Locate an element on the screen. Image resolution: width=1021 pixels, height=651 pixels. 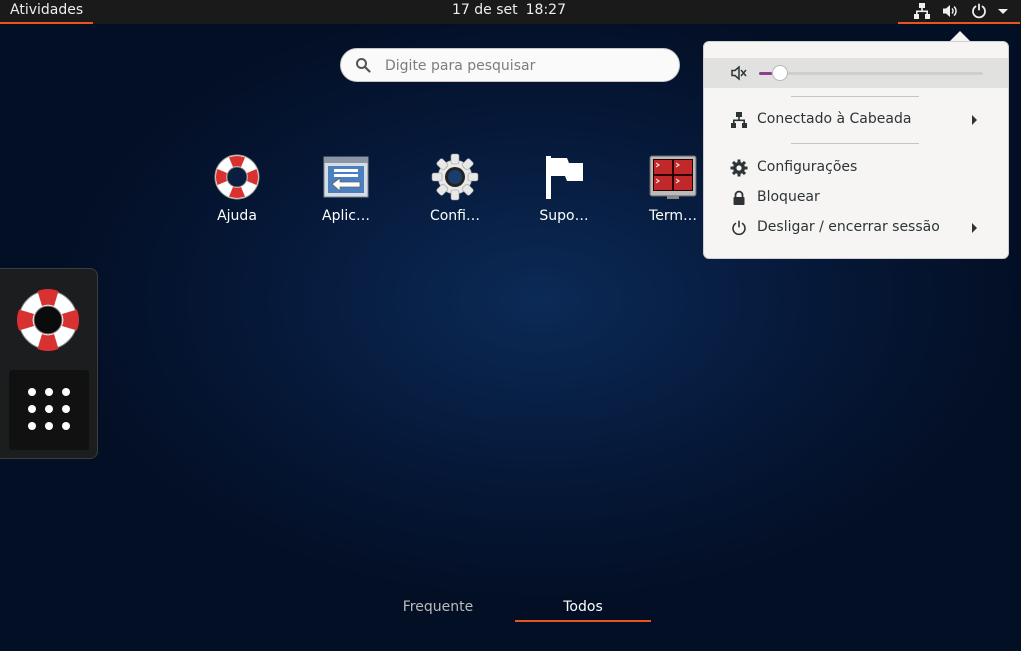
search-icon is located at coordinates (363, 65).